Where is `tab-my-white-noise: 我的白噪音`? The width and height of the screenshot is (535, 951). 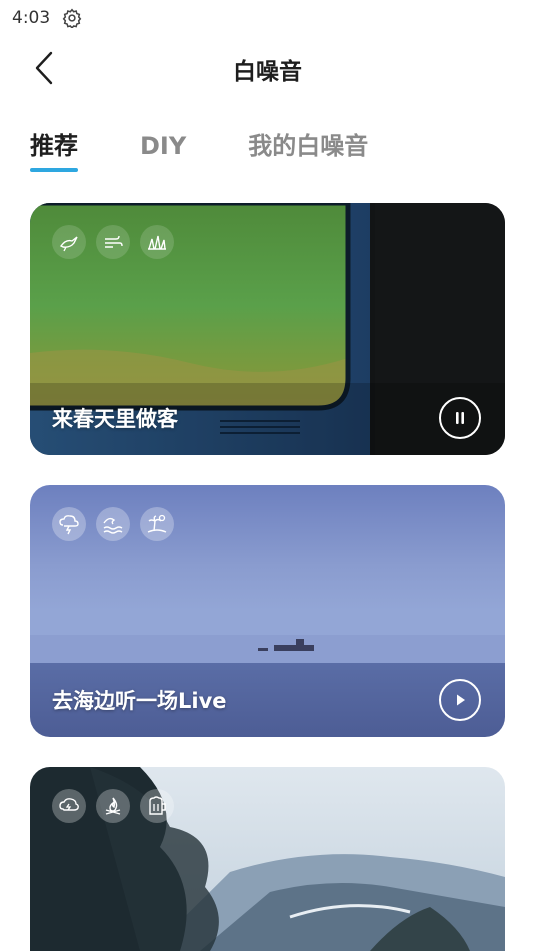 tab-my-white-noise: 我的白噪音 is located at coordinates (308, 150).